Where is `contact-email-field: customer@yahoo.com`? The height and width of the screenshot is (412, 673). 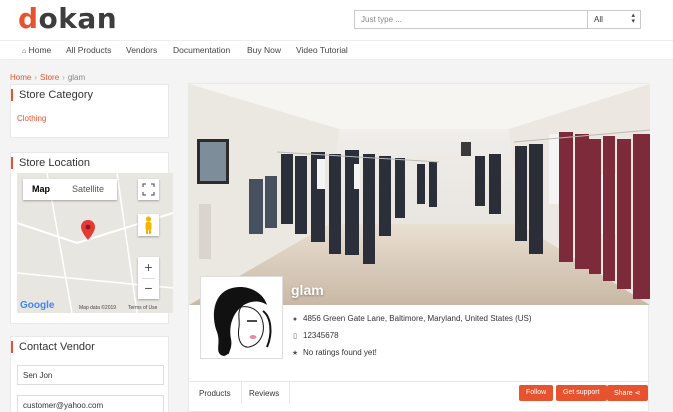 contact-email-field: customer@yahoo.com is located at coordinates (90, 403).